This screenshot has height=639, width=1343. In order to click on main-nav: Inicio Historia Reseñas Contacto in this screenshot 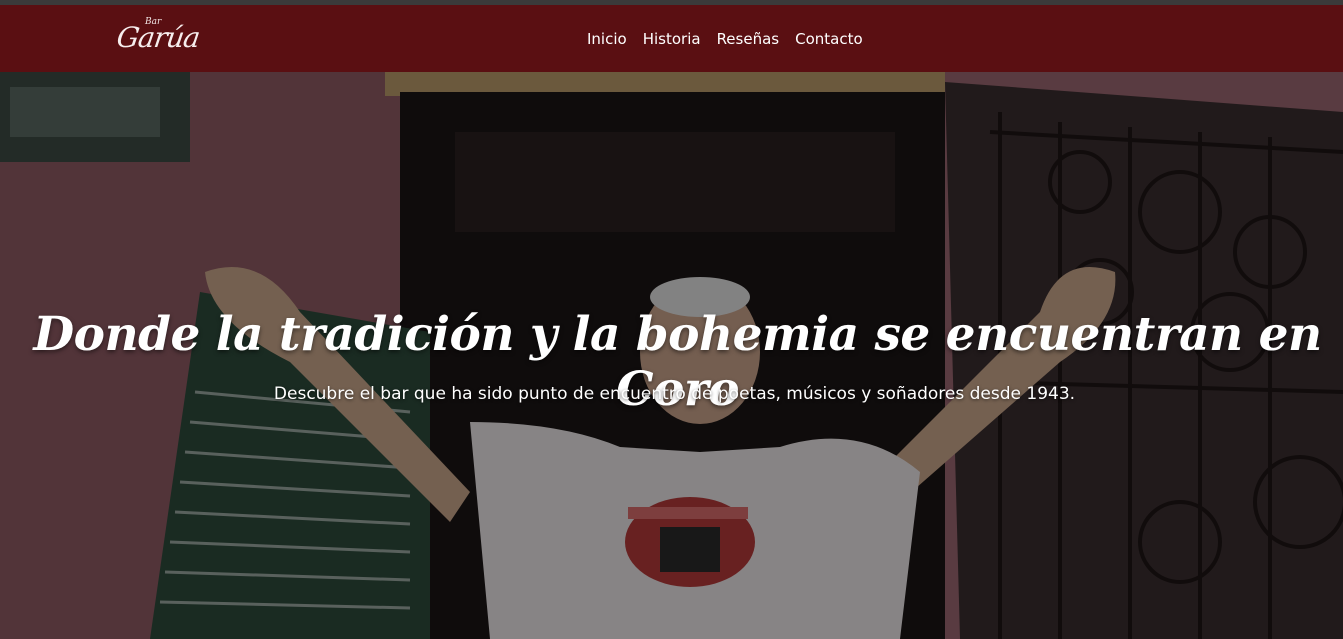, I will do `click(733, 39)`.